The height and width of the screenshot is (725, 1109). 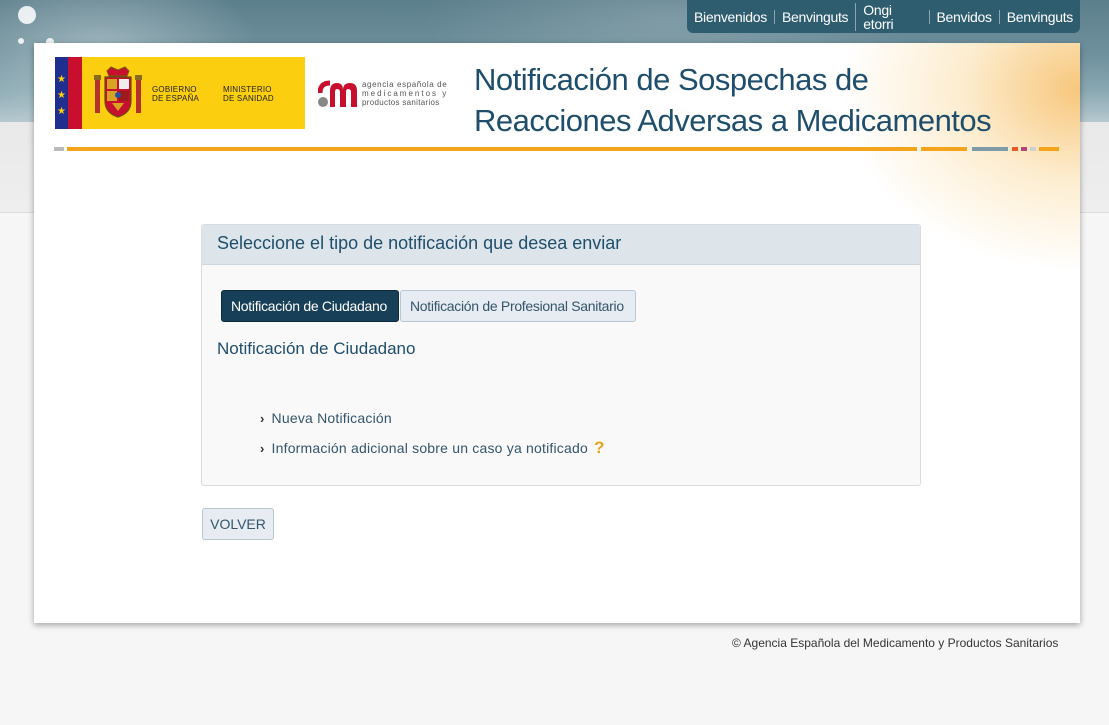 What do you see at coordinates (814, 16) in the screenshot?
I see `lang-link-ca: Benvinguts` at bounding box center [814, 16].